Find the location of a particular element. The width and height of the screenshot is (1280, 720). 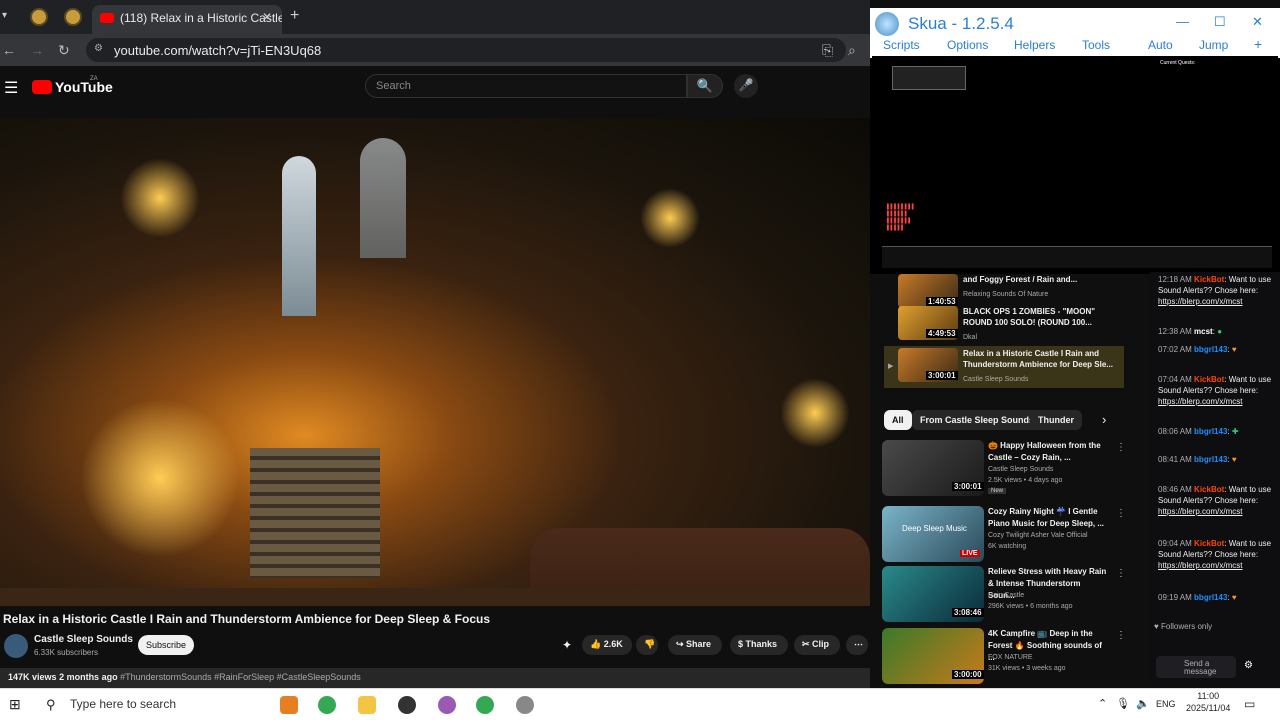

chrome-icon is located at coordinates (327, 705).